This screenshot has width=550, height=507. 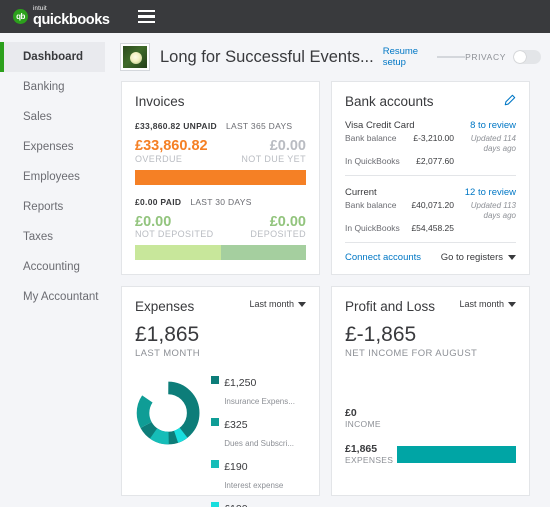 I want to click on legend-amount: £325, so click(x=236, y=425).